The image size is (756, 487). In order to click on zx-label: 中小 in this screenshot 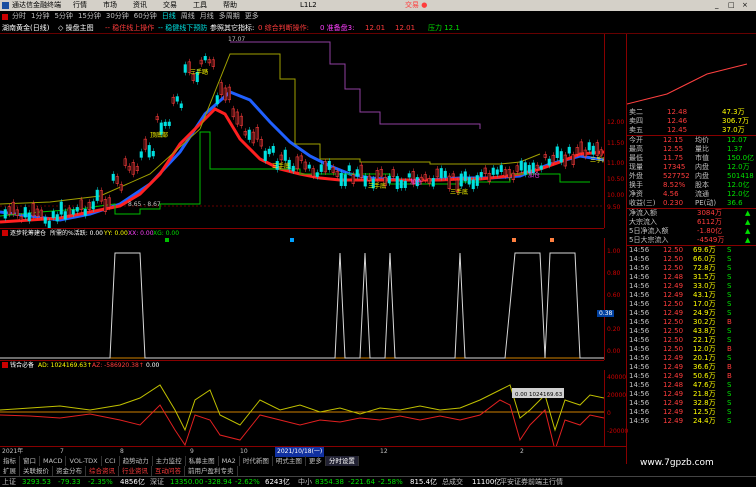, I will do `click(305, 482)`.